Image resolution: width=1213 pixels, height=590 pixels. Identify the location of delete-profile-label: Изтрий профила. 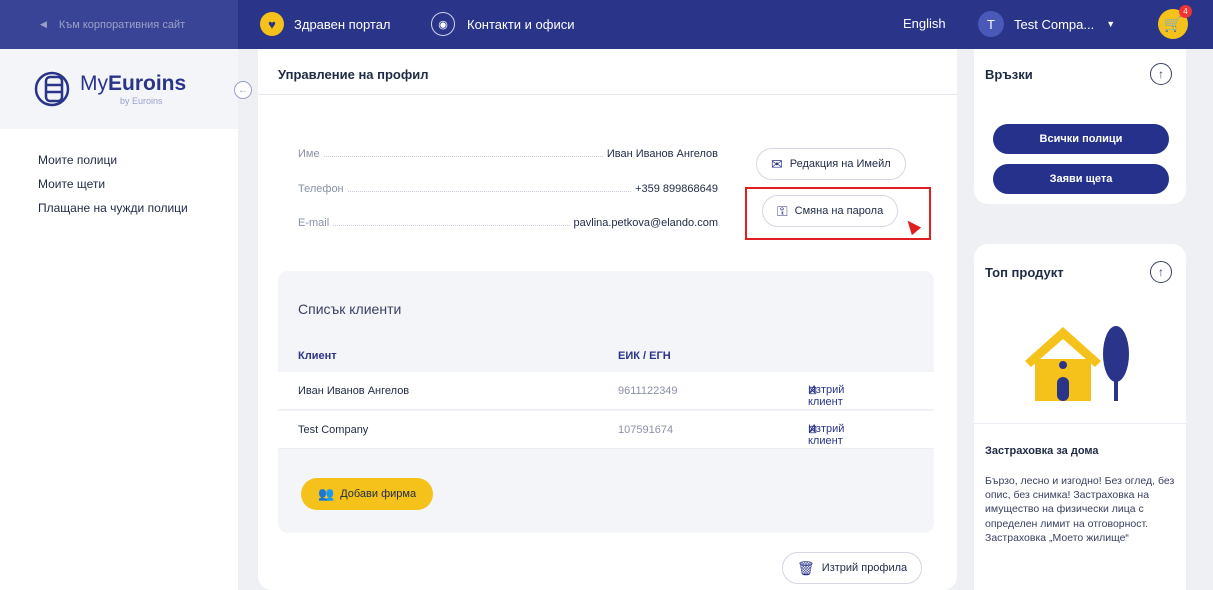
(864, 568).